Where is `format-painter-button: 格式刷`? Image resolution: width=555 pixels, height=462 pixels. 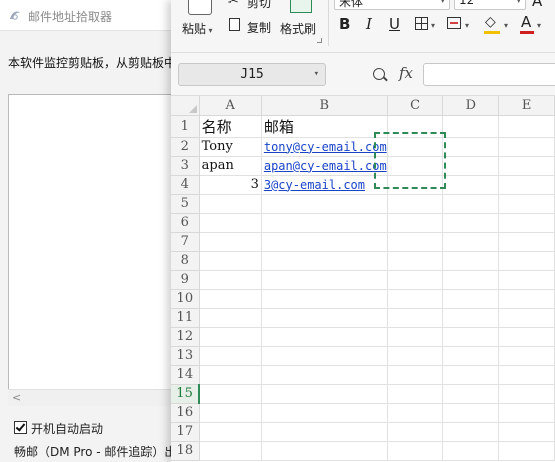 format-painter-button: 格式刷 is located at coordinates (298, 28).